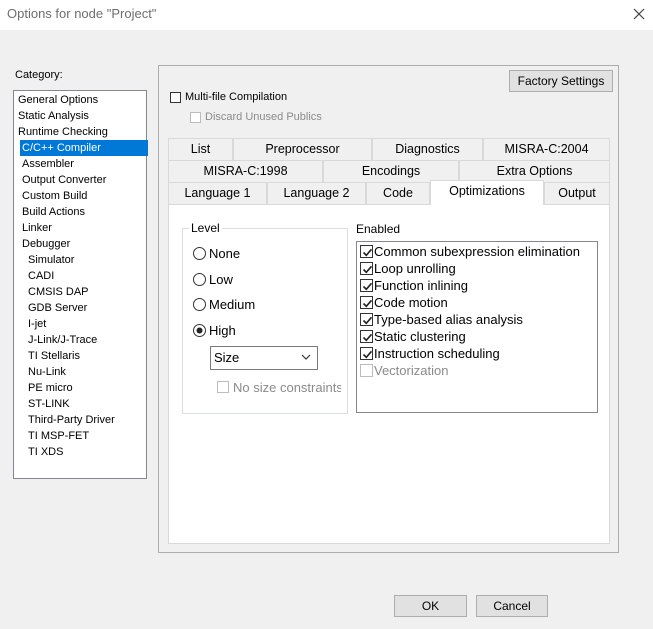 This screenshot has width=653, height=629. Describe the element at coordinates (54, 196) in the screenshot. I see `category-item: Custom Build` at that location.